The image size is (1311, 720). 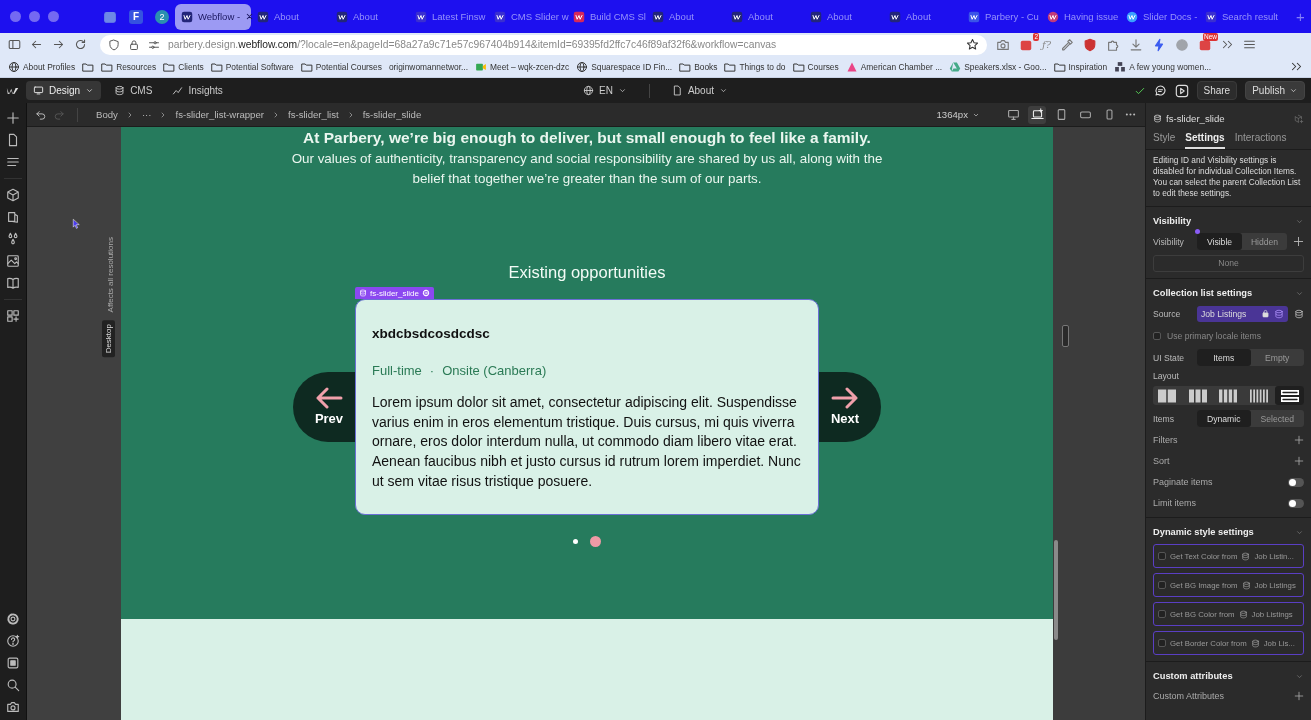 What do you see at coordinates (1264, 241) in the screenshot?
I see `segment-option: Hidden` at bounding box center [1264, 241].